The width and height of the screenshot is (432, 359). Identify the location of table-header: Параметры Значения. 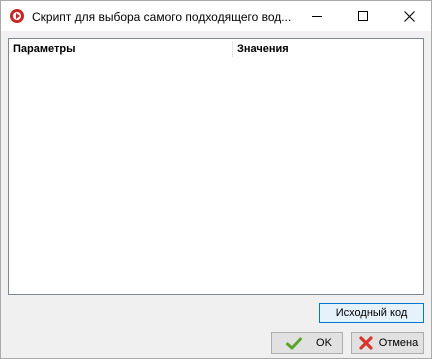
(216, 49).